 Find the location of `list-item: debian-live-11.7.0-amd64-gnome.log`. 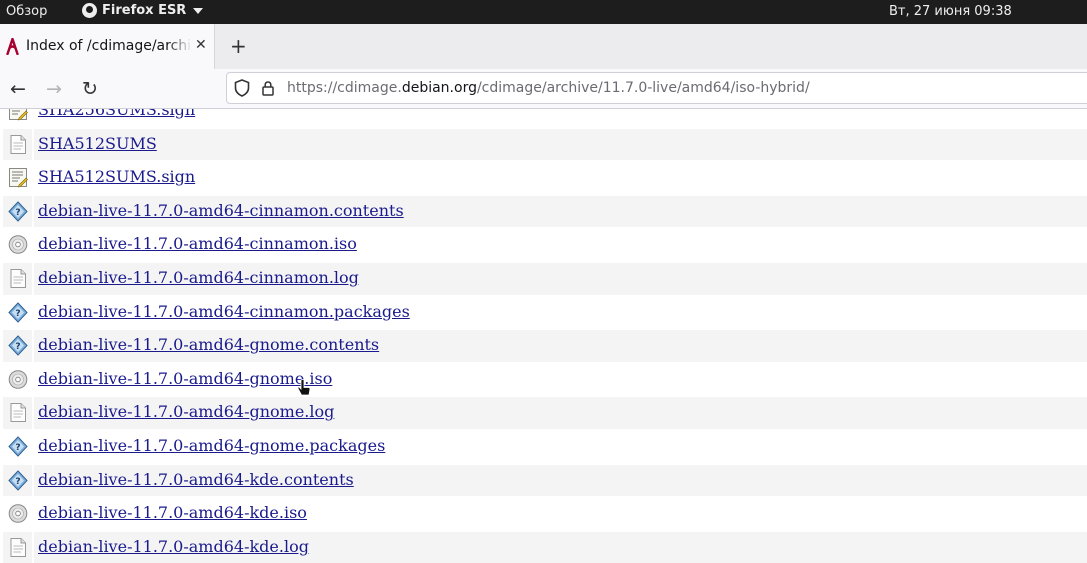

list-item: debian-live-11.7.0-amd64-gnome.log is located at coordinates (543, 413).